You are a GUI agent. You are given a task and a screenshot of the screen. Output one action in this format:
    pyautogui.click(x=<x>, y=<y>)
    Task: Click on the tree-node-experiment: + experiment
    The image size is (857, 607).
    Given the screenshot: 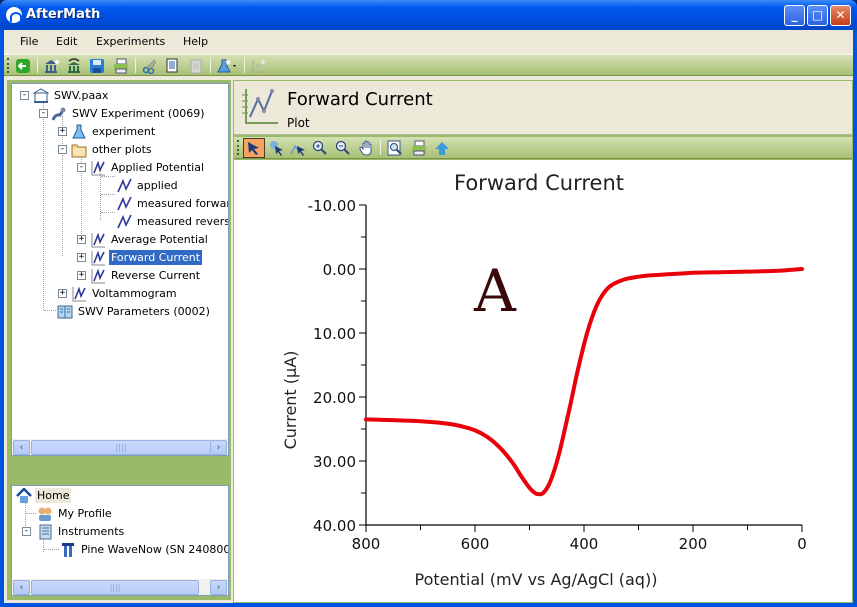 What is the action you would take?
    pyautogui.click(x=107, y=131)
    